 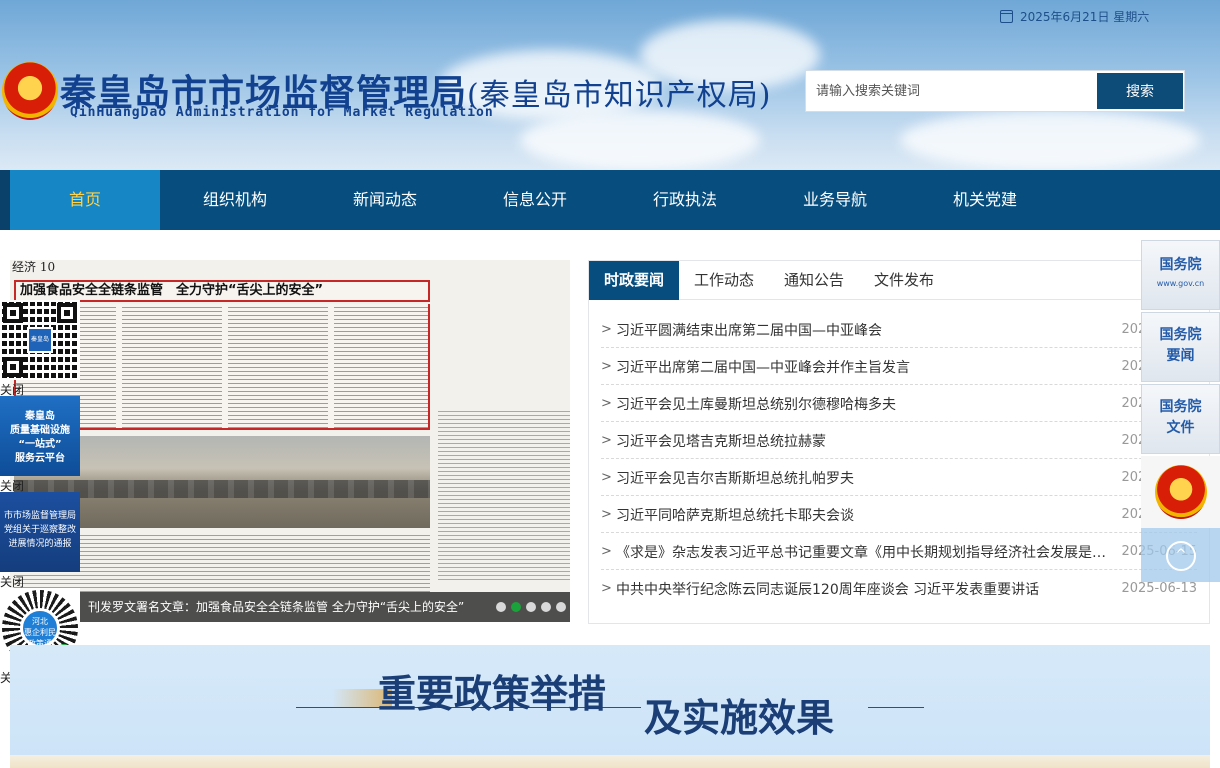 What do you see at coordinates (1006, 16) in the screenshot?
I see `calendar-icon` at bounding box center [1006, 16].